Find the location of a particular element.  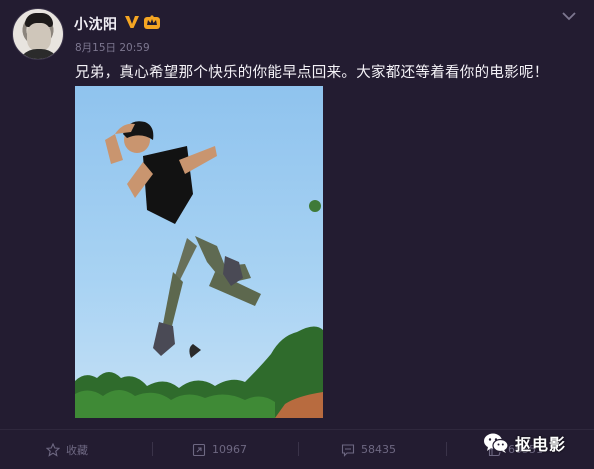

chevron-down-icon is located at coordinates (569, 16).